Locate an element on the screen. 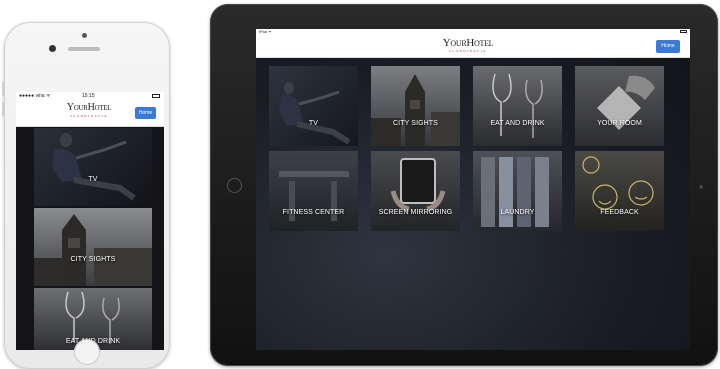  tablet-hotel-logo: YourHotel SCANDINAVIA is located at coordinates (468, 45).